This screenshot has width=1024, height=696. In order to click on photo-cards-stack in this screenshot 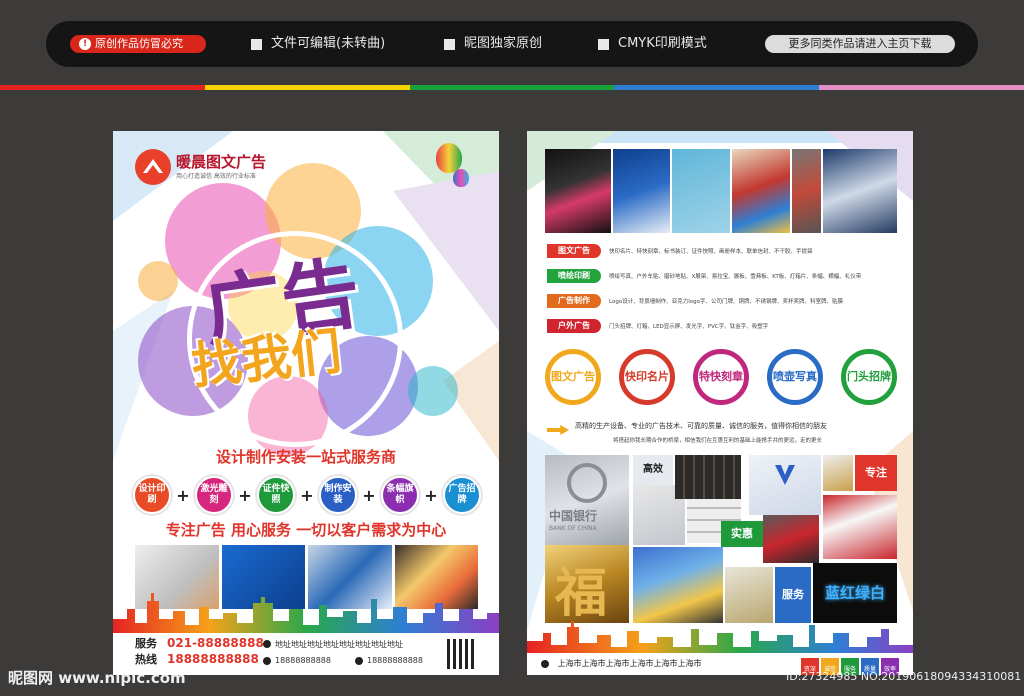, I will do `click(701, 191)`.